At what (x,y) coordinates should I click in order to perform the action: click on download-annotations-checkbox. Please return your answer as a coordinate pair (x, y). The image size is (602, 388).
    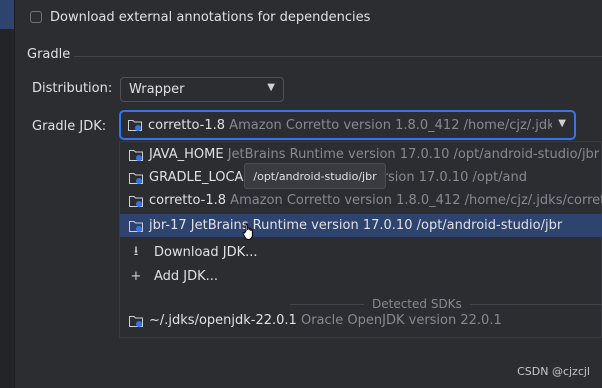
    Looking at the image, I should click on (36, 17).